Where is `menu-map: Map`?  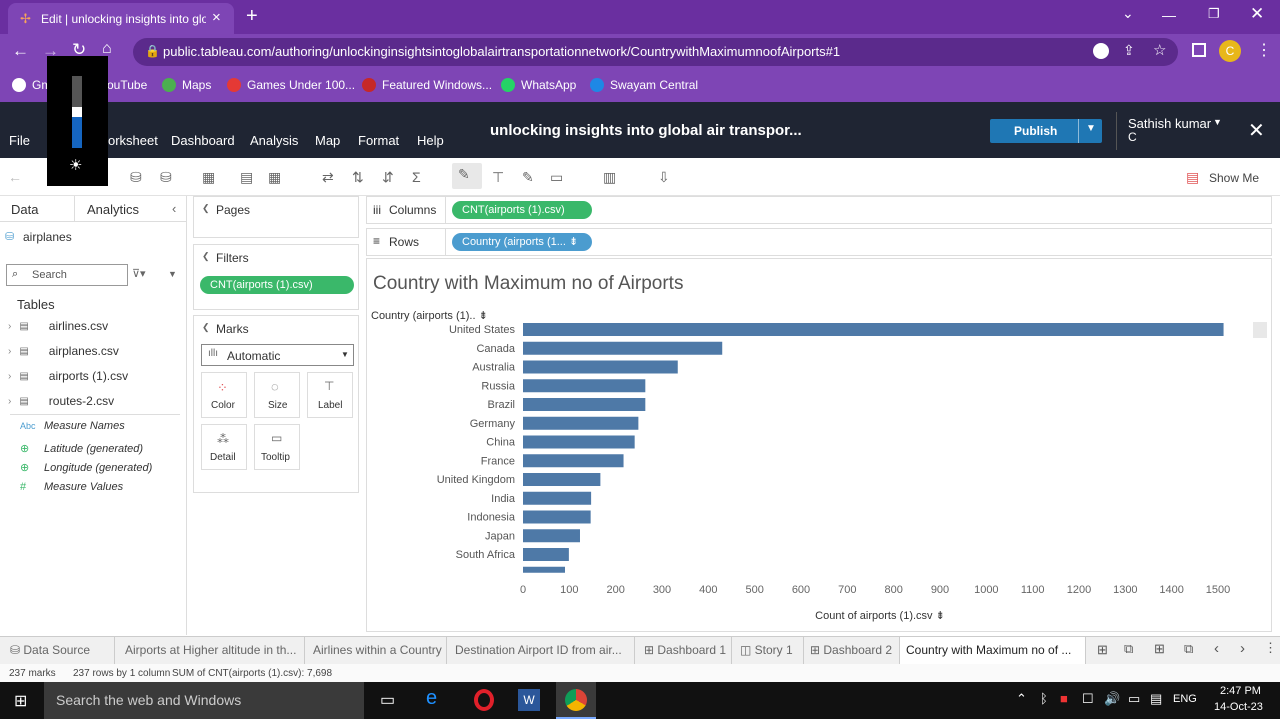
menu-map: Map is located at coordinates (327, 140).